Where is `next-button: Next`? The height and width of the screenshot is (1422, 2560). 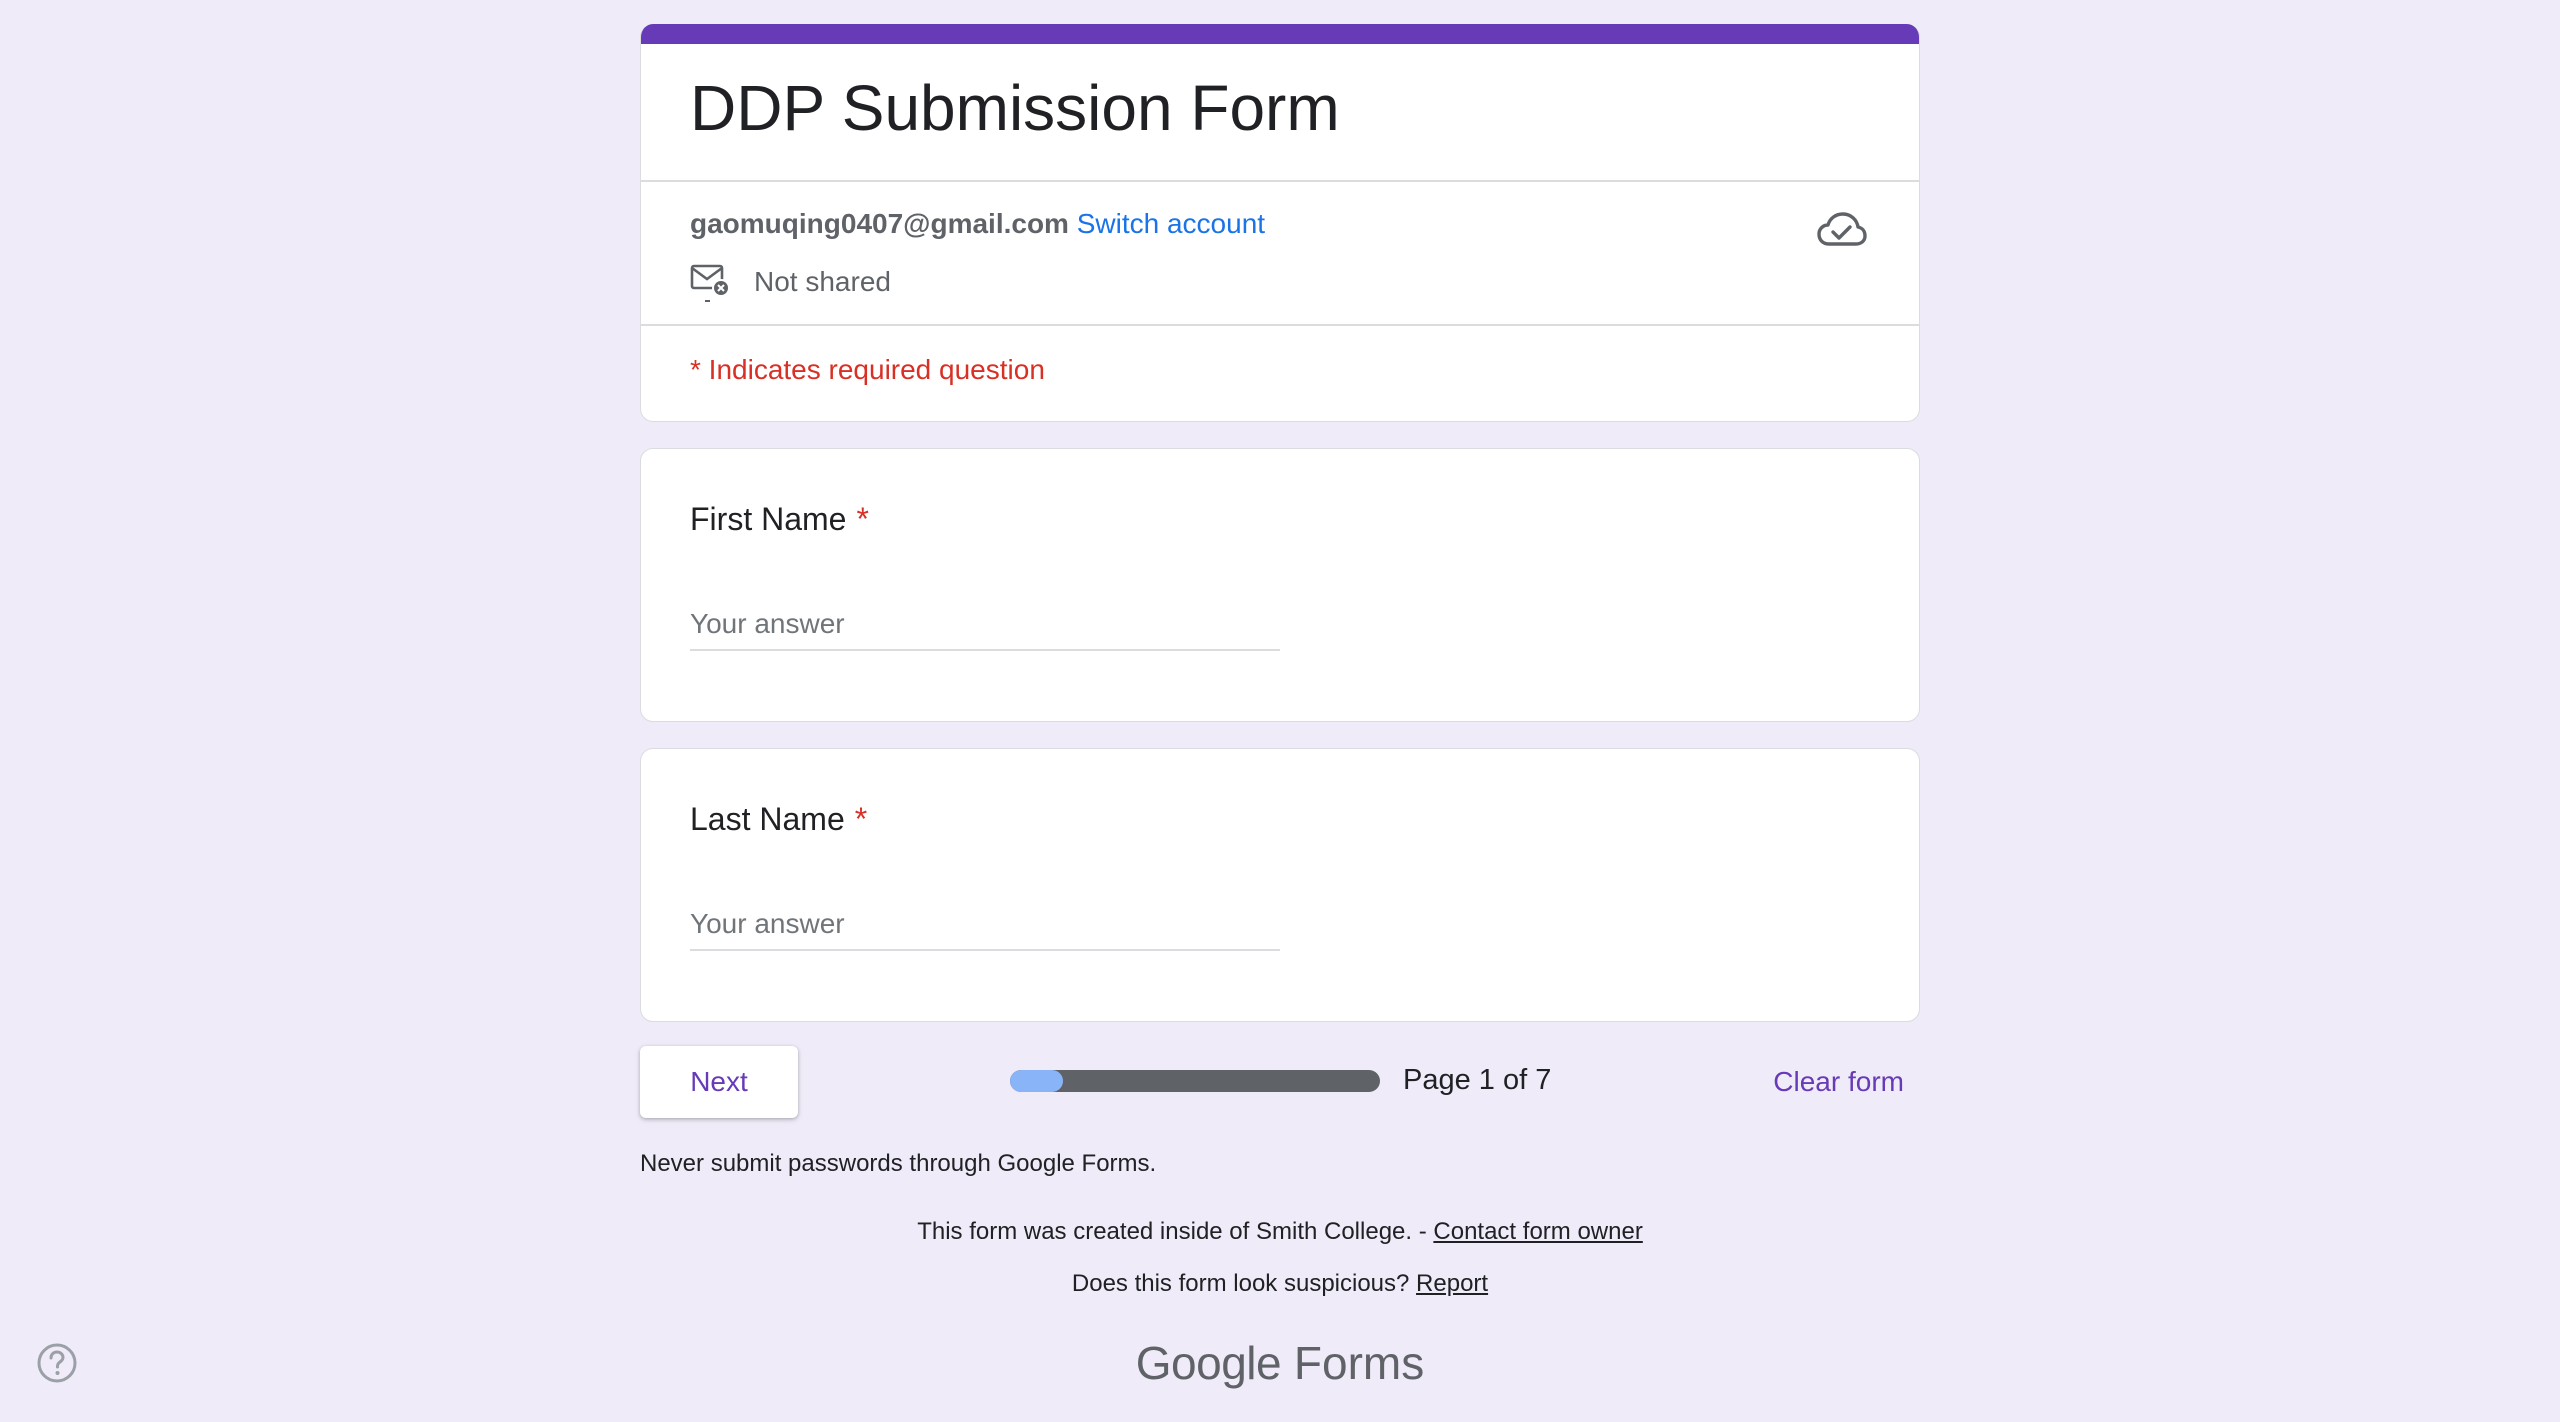 next-button: Next is located at coordinates (719, 1082).